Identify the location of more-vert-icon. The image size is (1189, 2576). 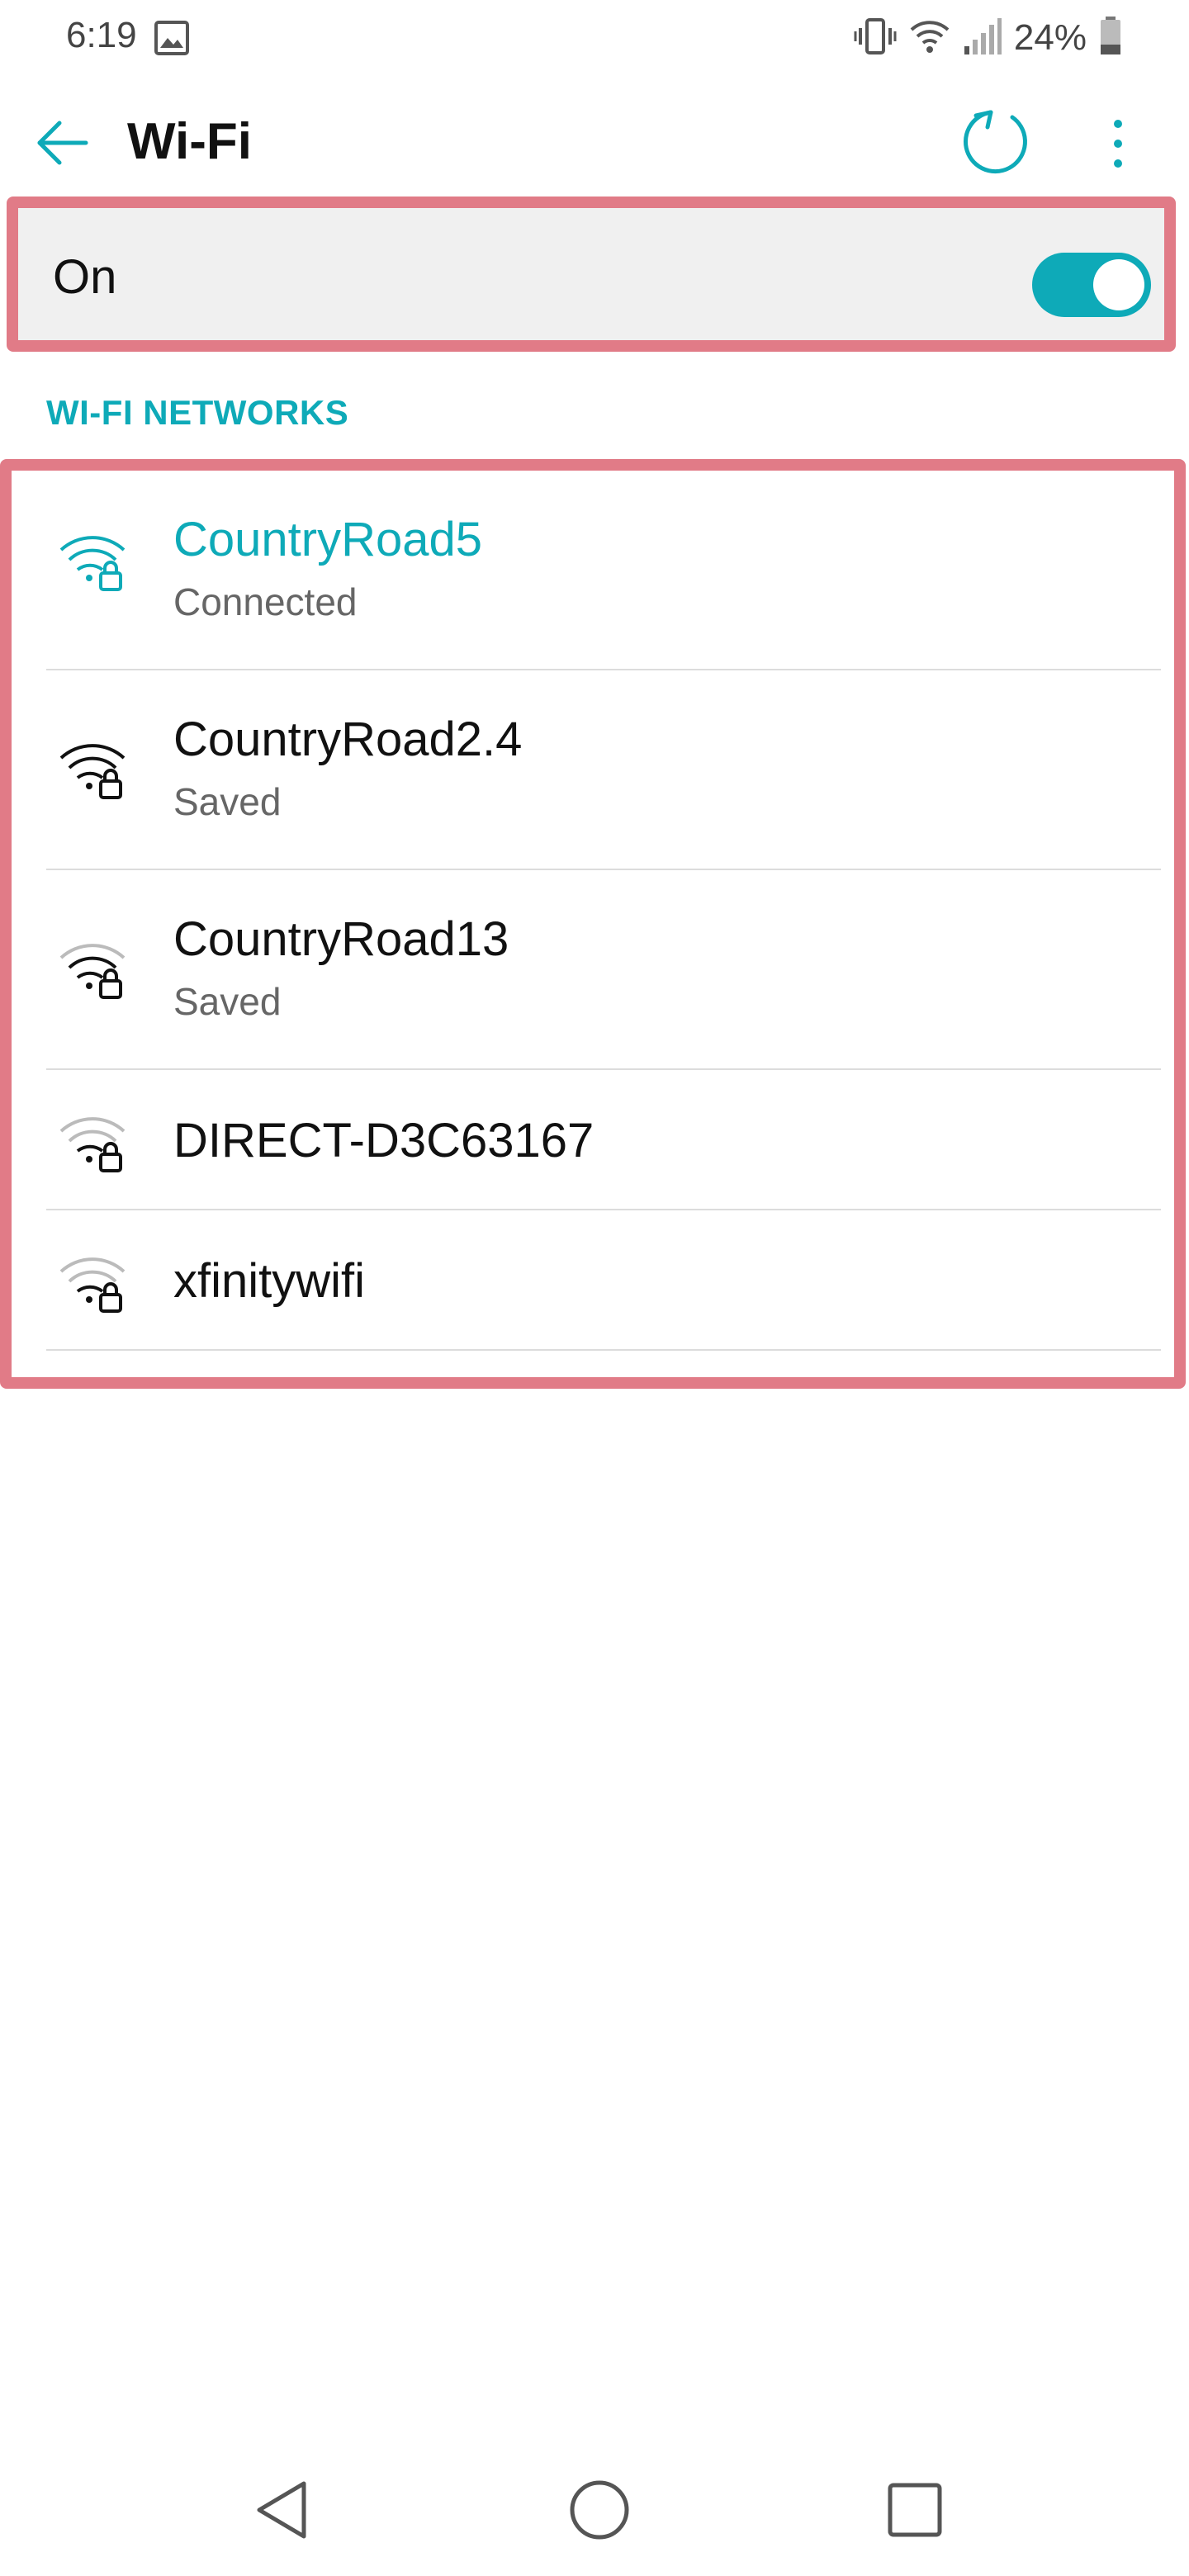
(1118, 143).